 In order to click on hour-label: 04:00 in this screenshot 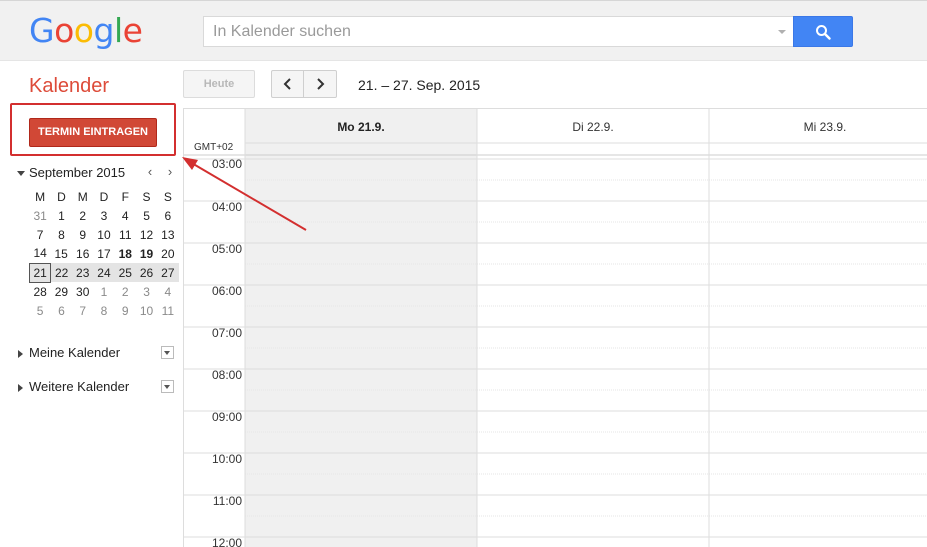, I will do `click(226, 207)`.